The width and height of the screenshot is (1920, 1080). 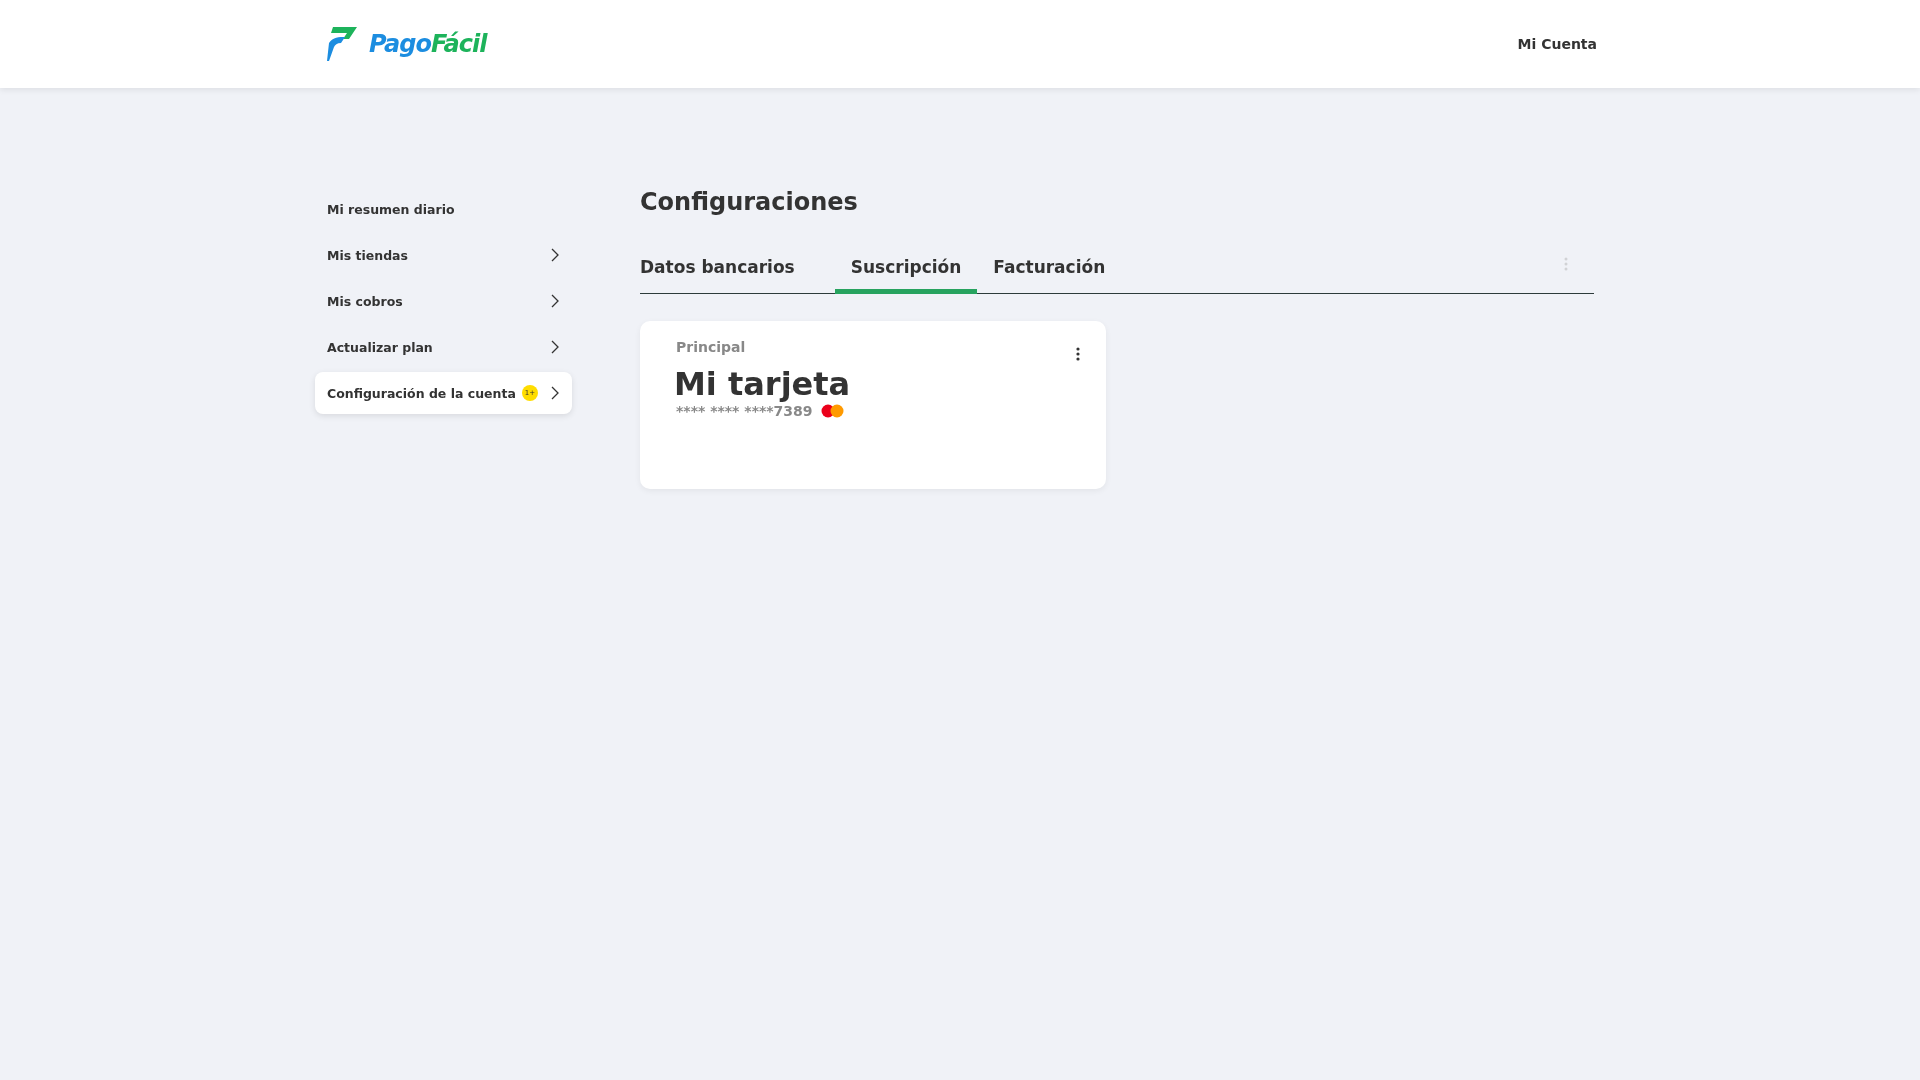 What do you see at coordinates (744, 411) in the screenshot?
I see `card-number: **** **** ****7389` at bounding box center [744, 411].